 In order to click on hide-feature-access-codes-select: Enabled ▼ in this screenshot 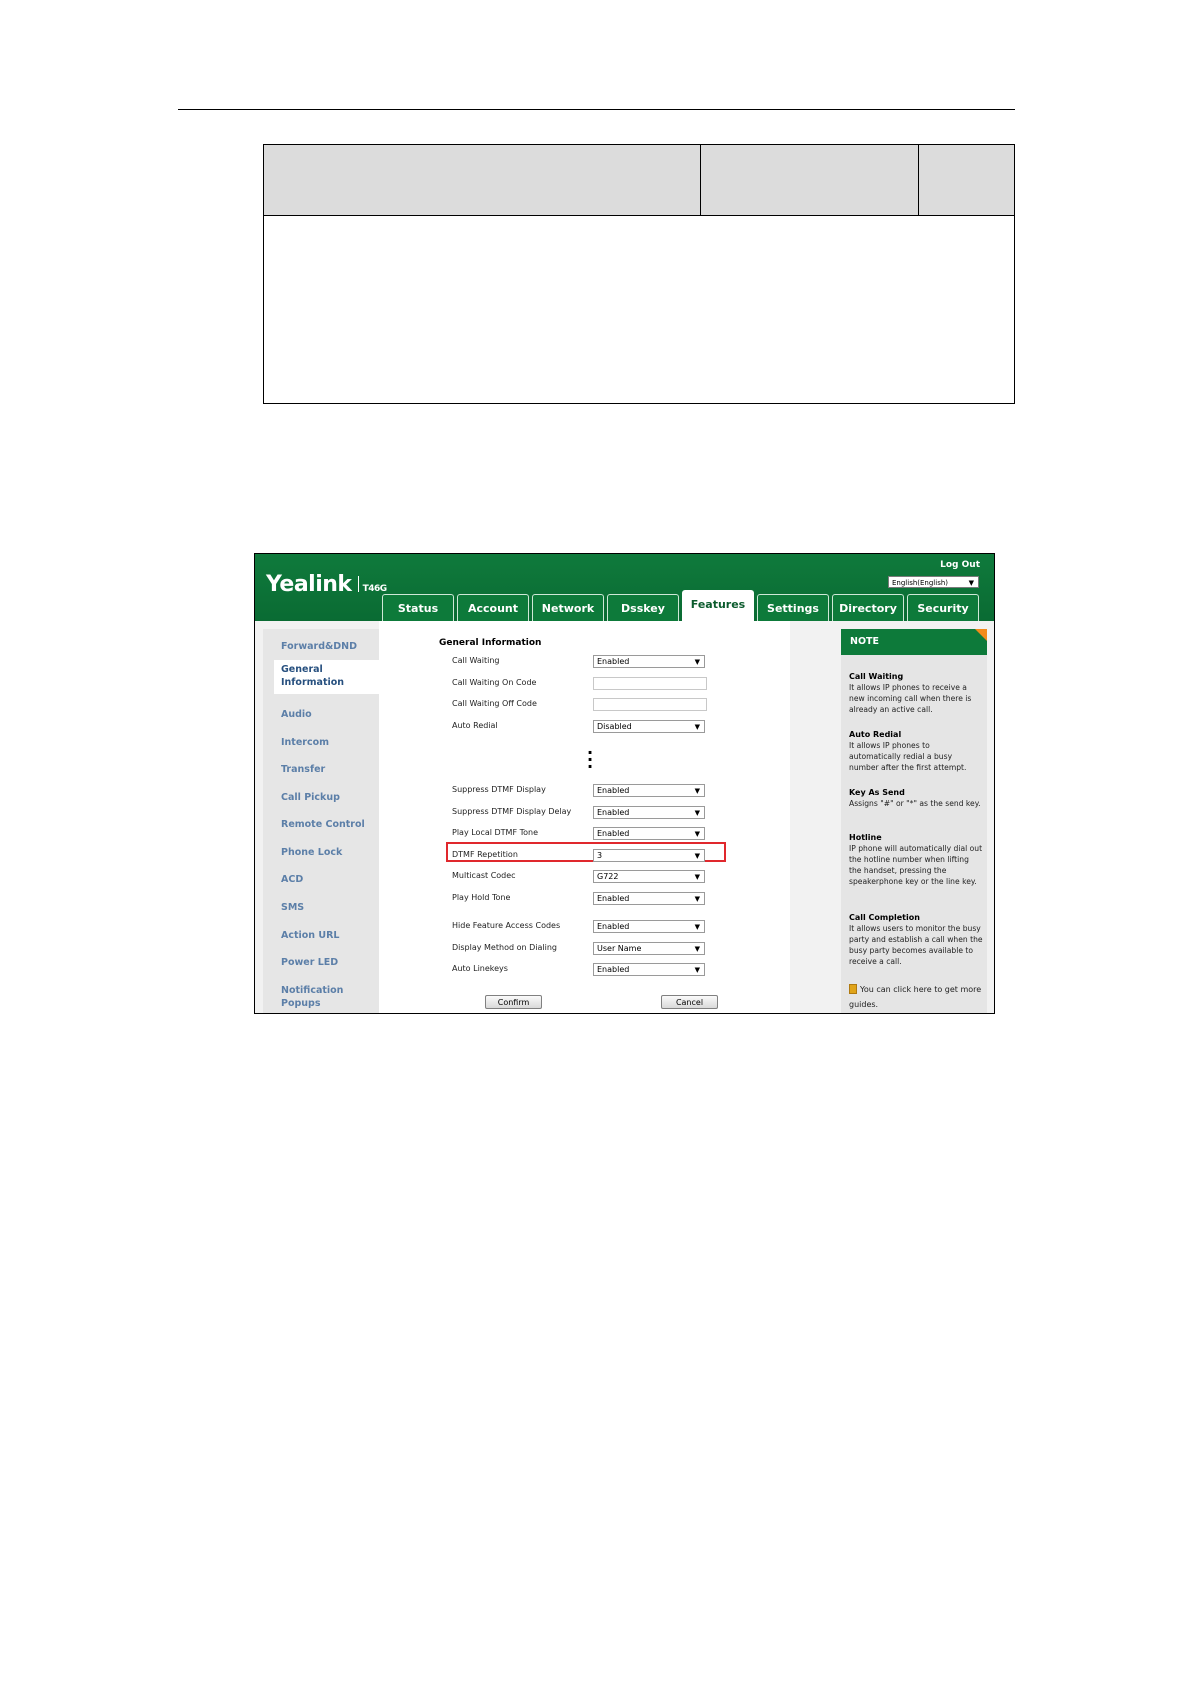, I will do `click(649, 926)`.